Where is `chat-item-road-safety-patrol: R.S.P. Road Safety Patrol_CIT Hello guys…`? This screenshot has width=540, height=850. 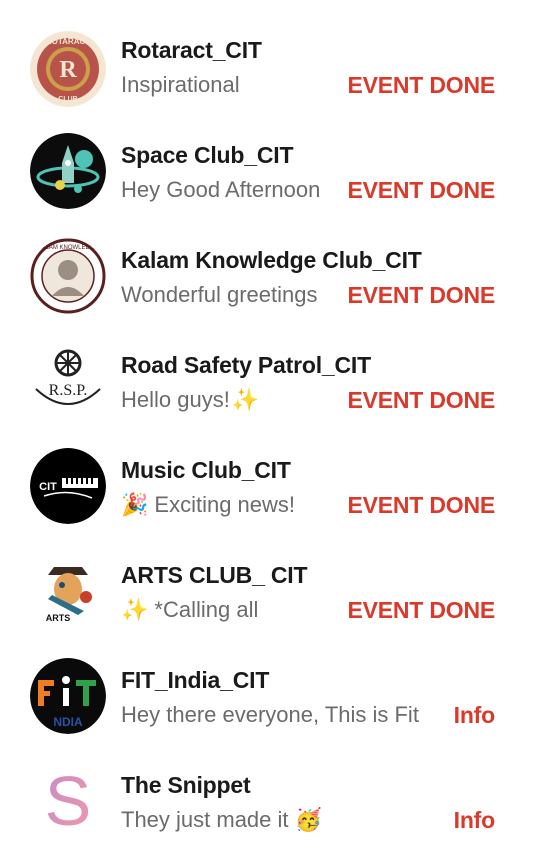 chat-item-road-safety-patrol: R.S.P. Road Safety Patrol_CIT Hello guys… is located at coordinates (270, 380).